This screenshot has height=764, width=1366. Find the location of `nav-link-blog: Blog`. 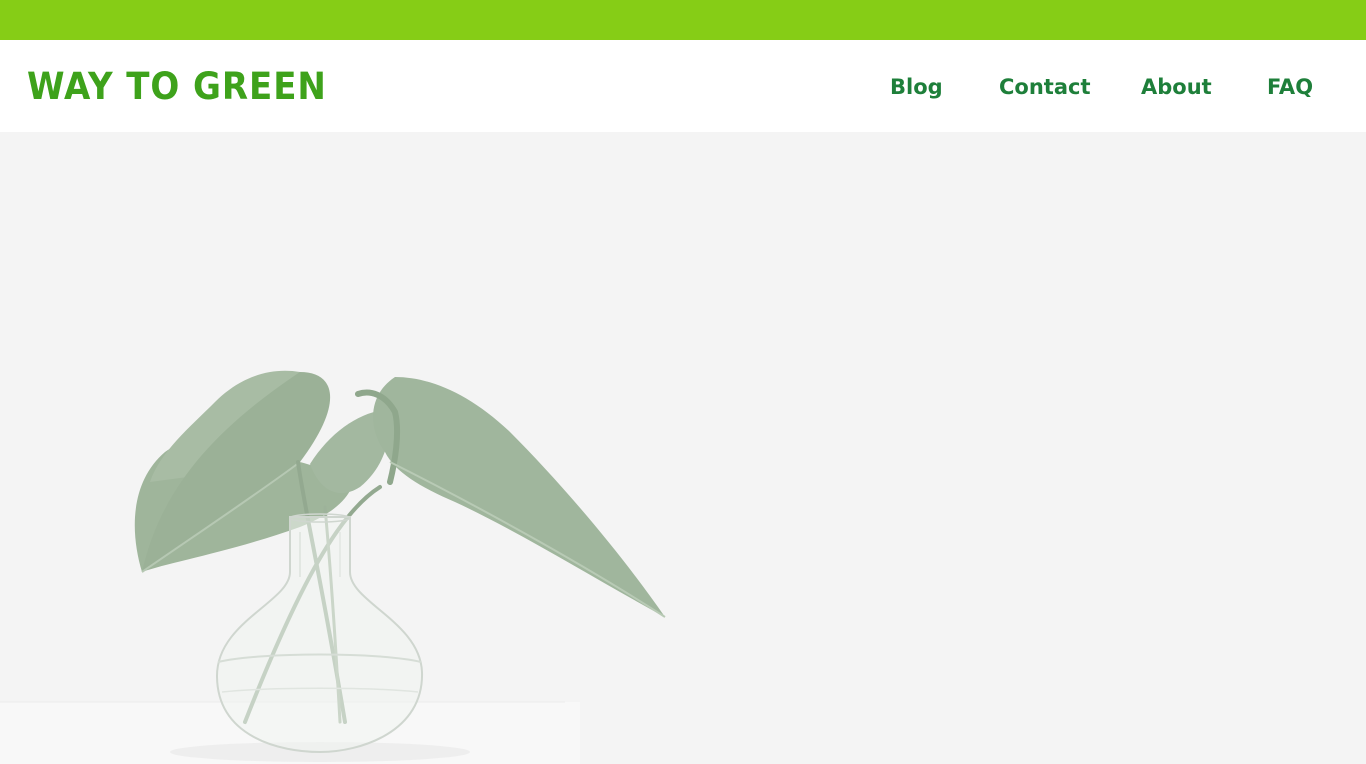

nav-link-blog: Blog is located at coordinates (916, 87).